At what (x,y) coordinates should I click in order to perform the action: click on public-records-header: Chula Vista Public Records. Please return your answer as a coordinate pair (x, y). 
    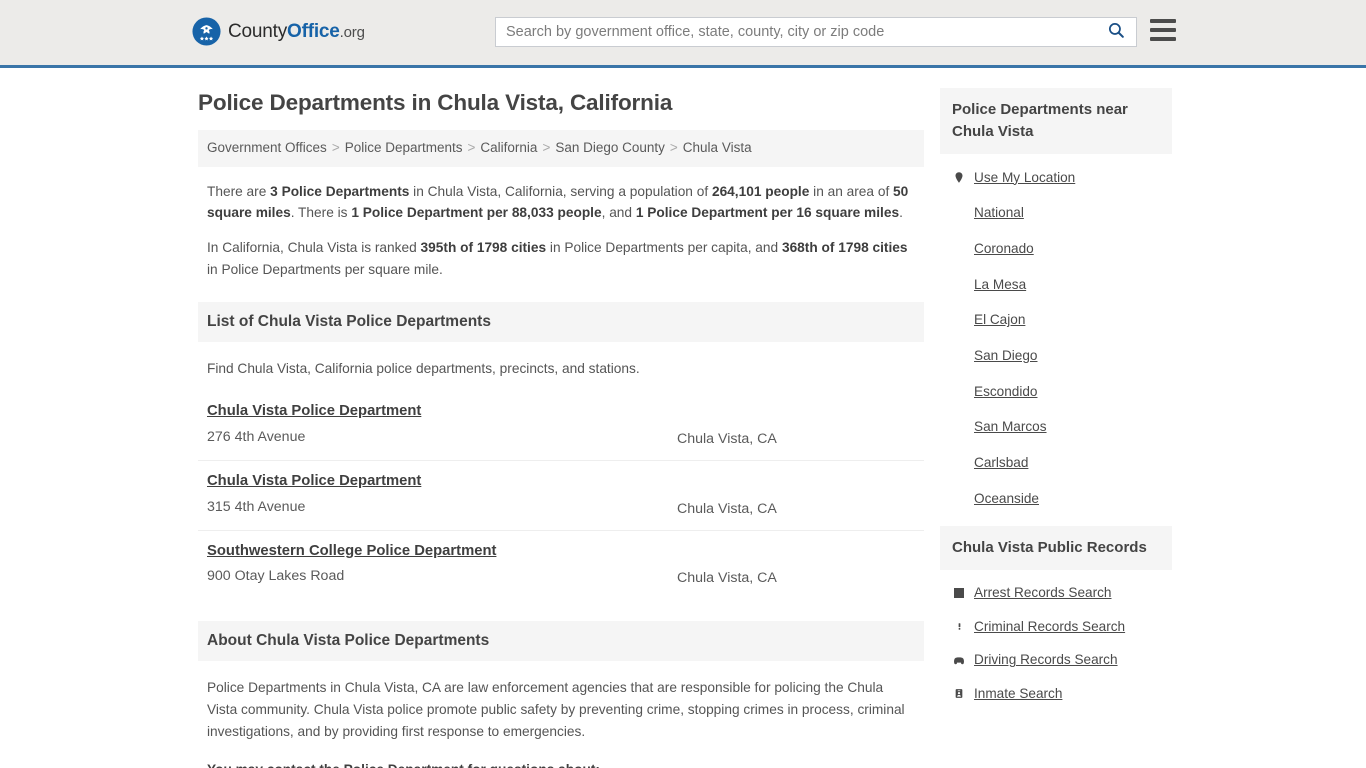
    Looking at the image, I should click on (1056, 548).